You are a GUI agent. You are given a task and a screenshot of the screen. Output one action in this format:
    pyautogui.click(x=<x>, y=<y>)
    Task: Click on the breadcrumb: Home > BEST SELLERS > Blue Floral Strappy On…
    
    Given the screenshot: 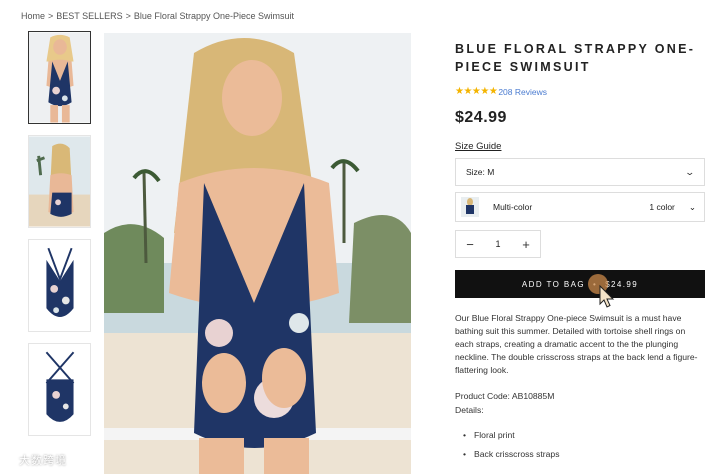 What is the action you would take?
    pyautogui.click(x=157, y=16)
    